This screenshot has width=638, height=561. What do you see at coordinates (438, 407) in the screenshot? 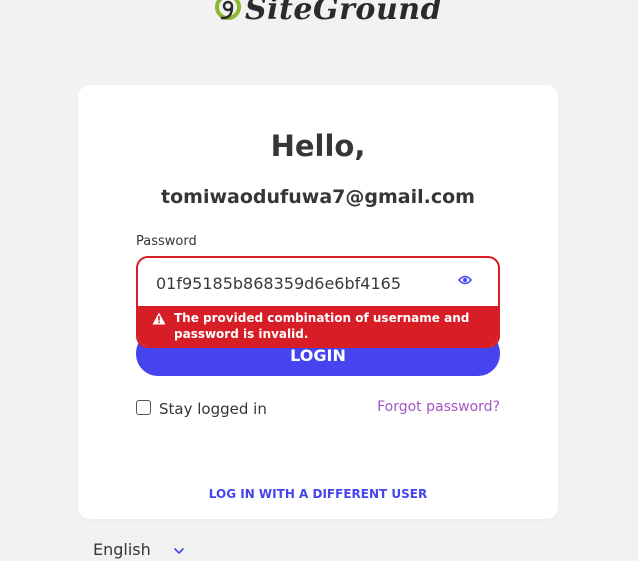
I see `forgot-password-link: Forgot password?` at bounding box center [438, 407].